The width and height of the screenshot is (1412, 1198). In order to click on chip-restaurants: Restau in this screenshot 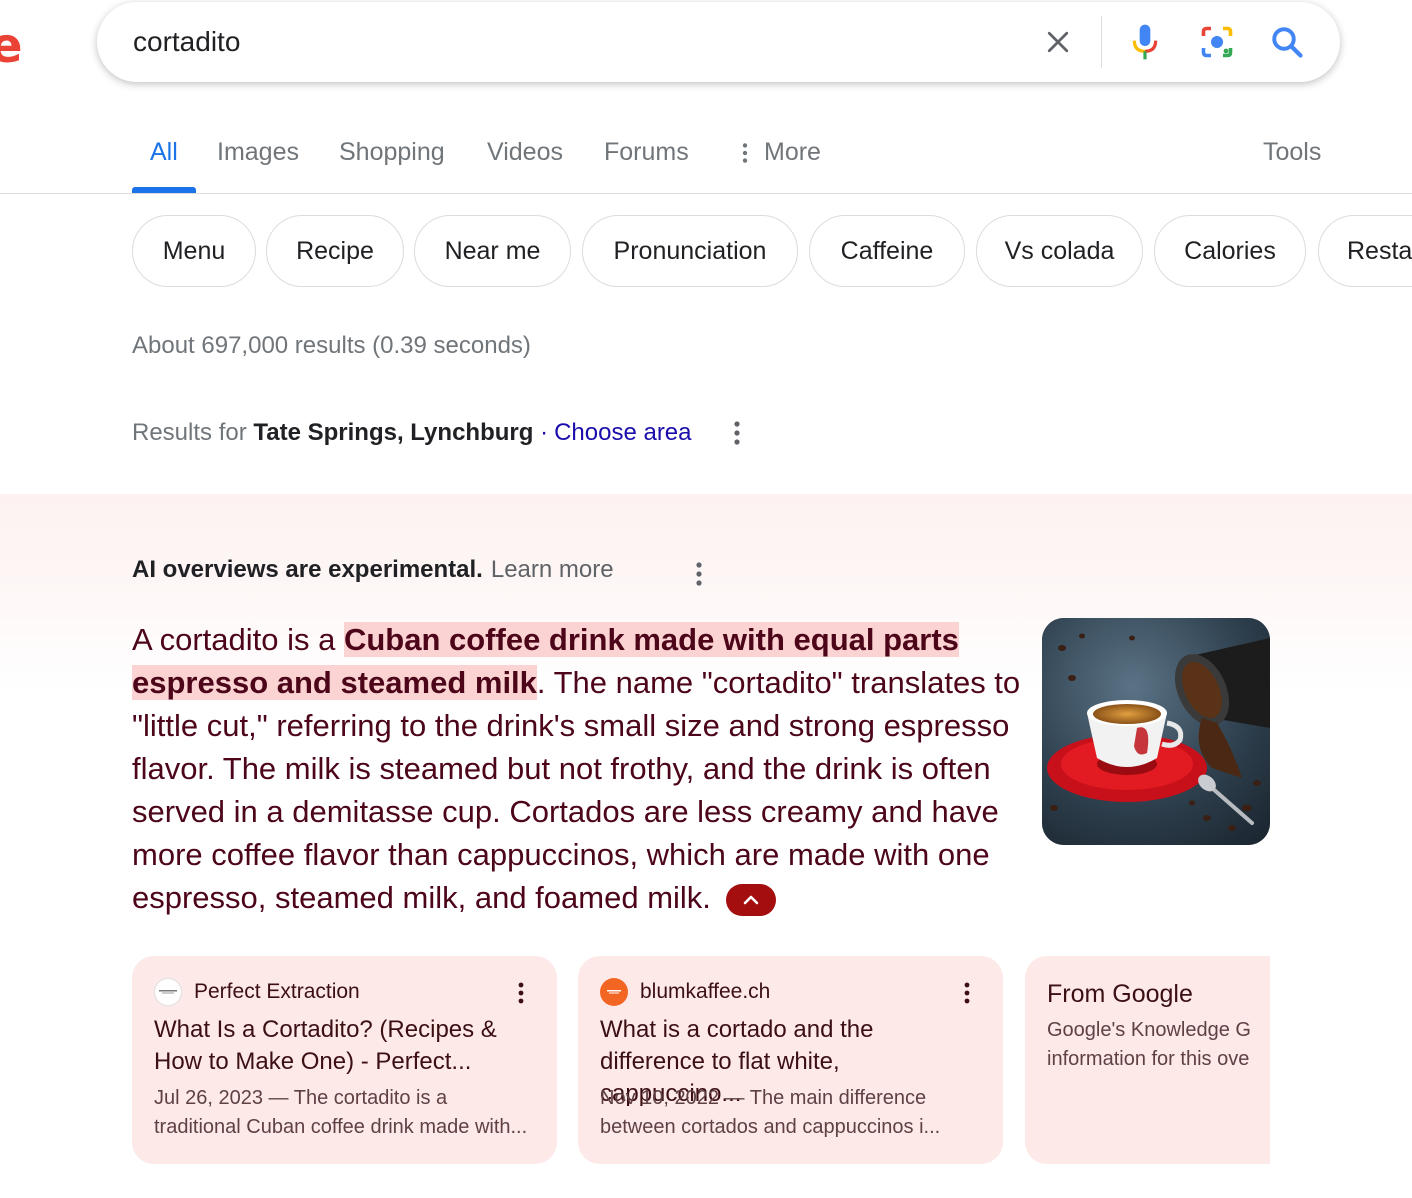, I will do `click(1365, 251)`.